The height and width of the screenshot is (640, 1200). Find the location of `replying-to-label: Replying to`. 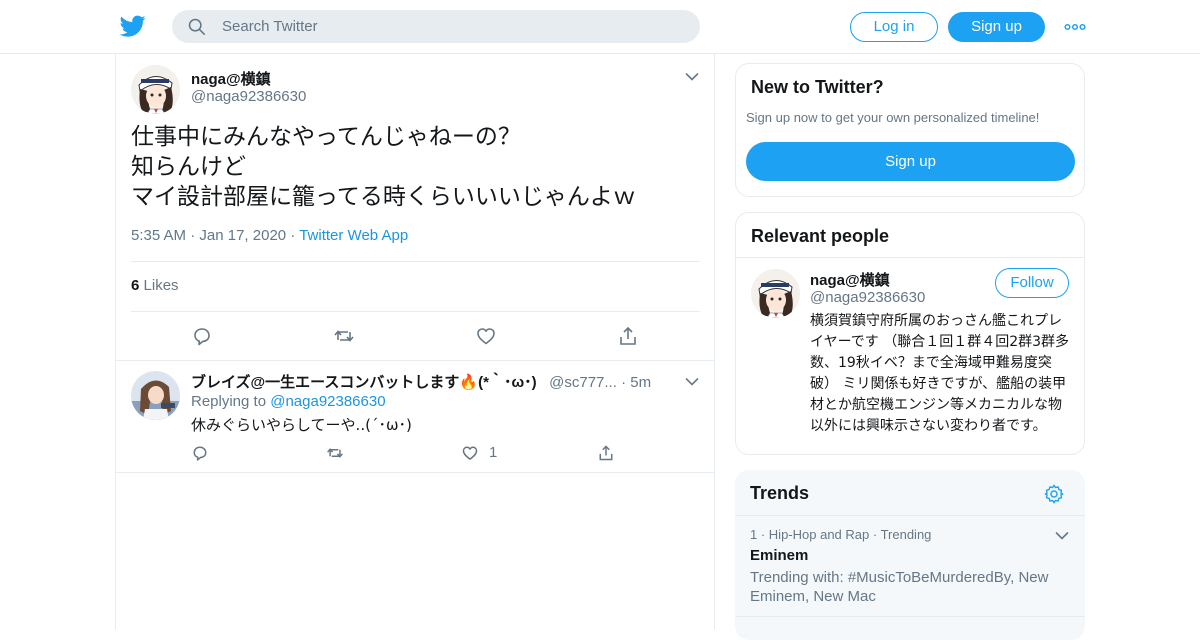

replying-to-label: Replying to is located at coordinates (229, 401).